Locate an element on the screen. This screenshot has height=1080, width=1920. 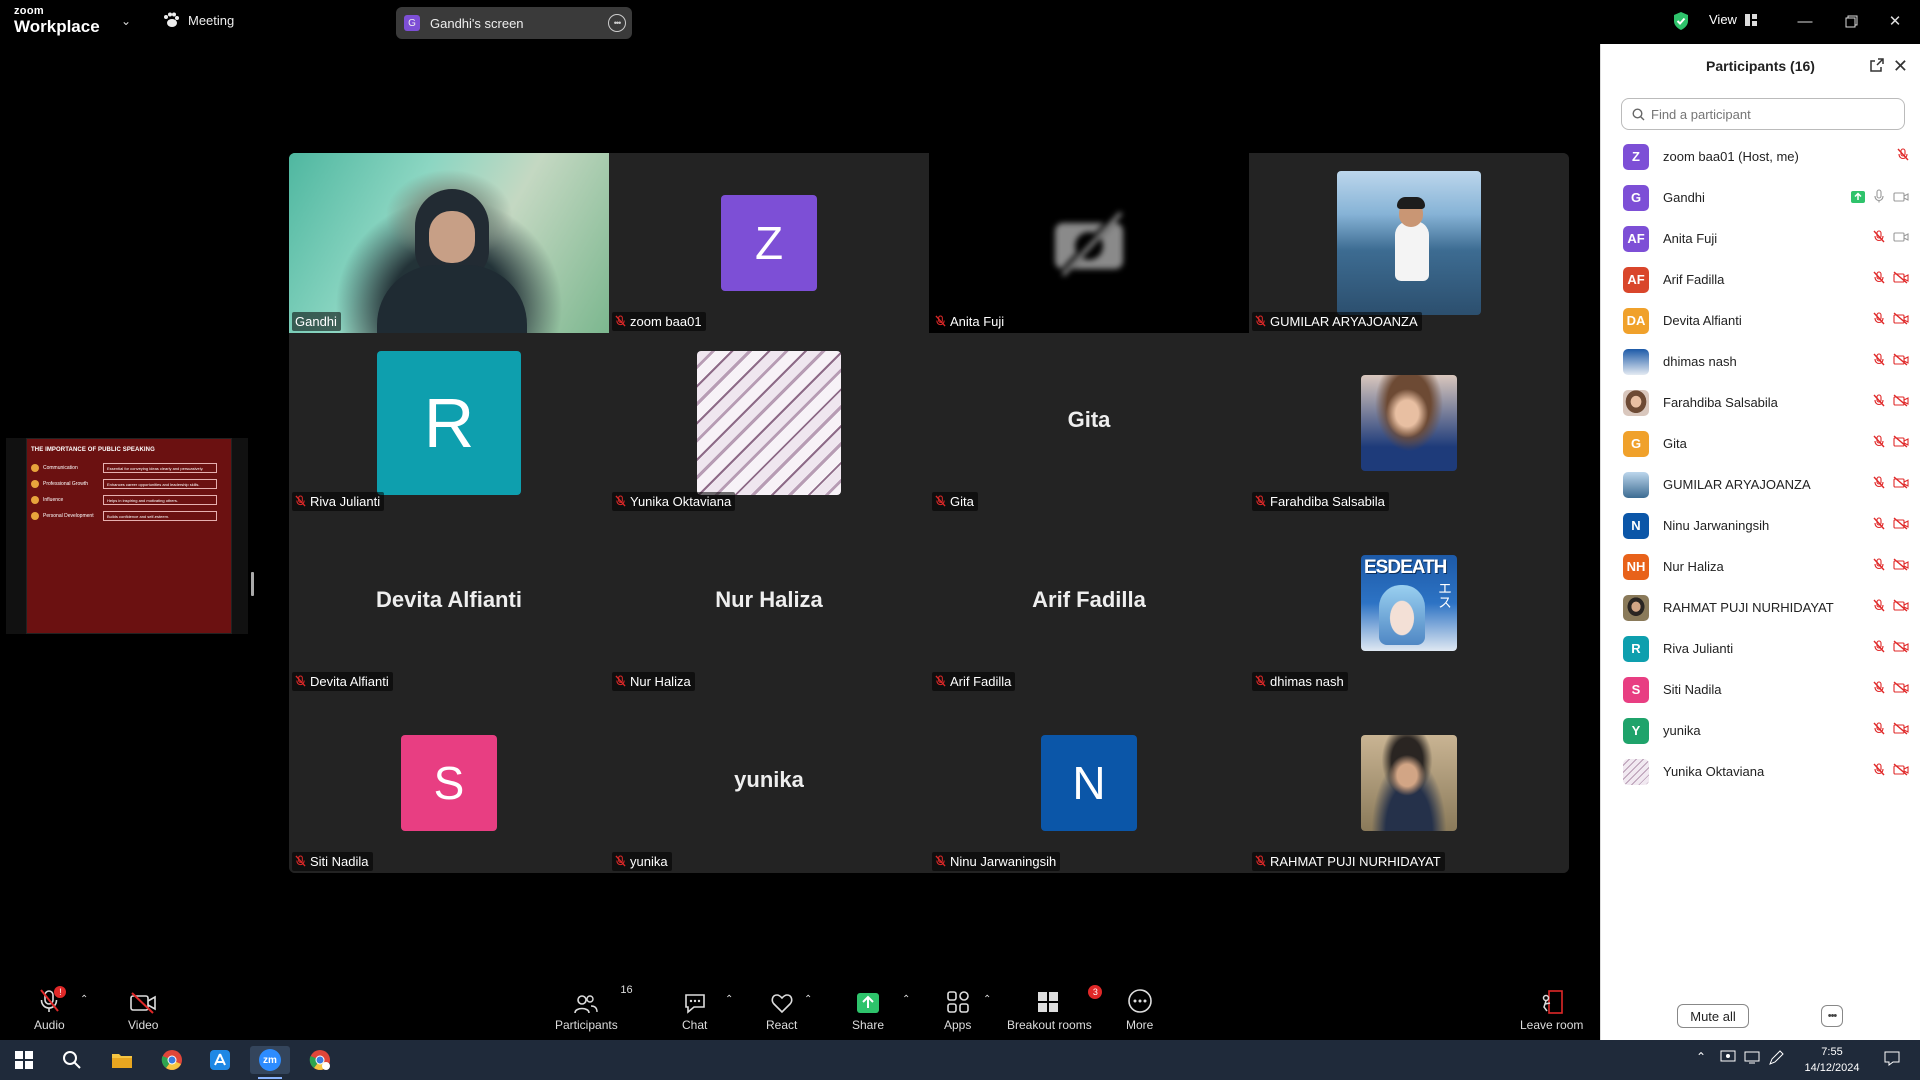
file-explorer-icon is located at coordinates (122, 1060).